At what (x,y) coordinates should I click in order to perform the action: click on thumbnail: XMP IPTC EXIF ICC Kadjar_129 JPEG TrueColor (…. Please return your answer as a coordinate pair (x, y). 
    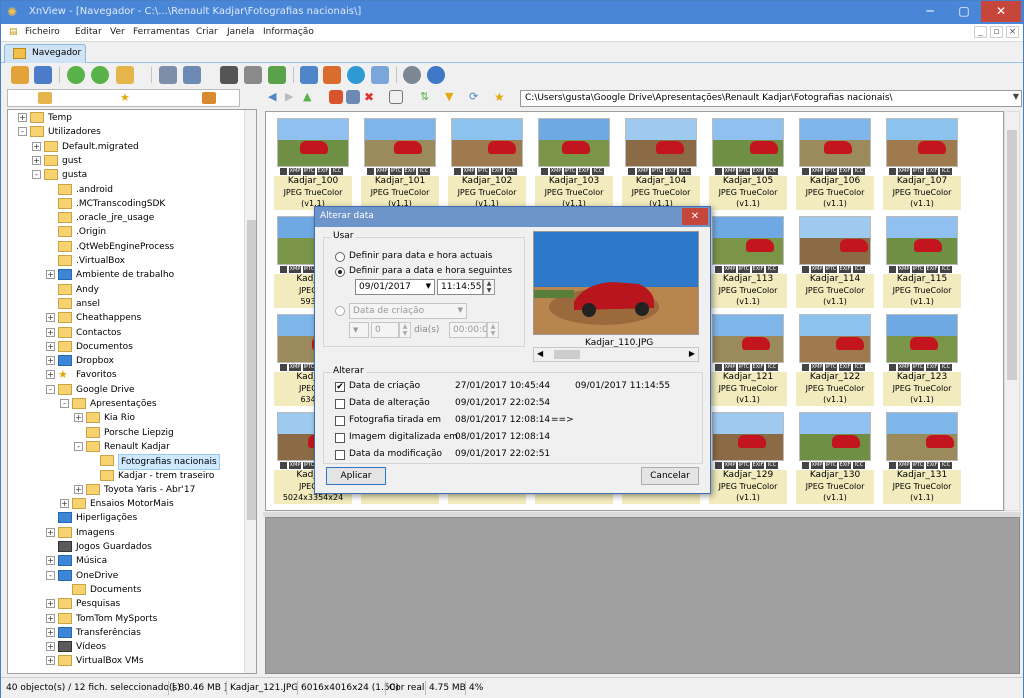
    Looking at the image, I should click on (748, 457).